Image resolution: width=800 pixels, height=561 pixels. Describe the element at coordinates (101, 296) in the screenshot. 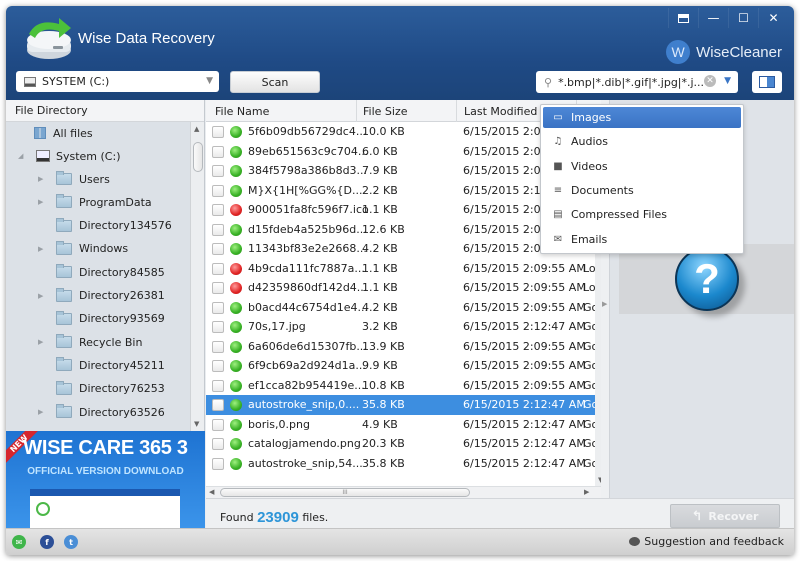

I see `tree-item-folder: ▶ Directory26381` at that location.